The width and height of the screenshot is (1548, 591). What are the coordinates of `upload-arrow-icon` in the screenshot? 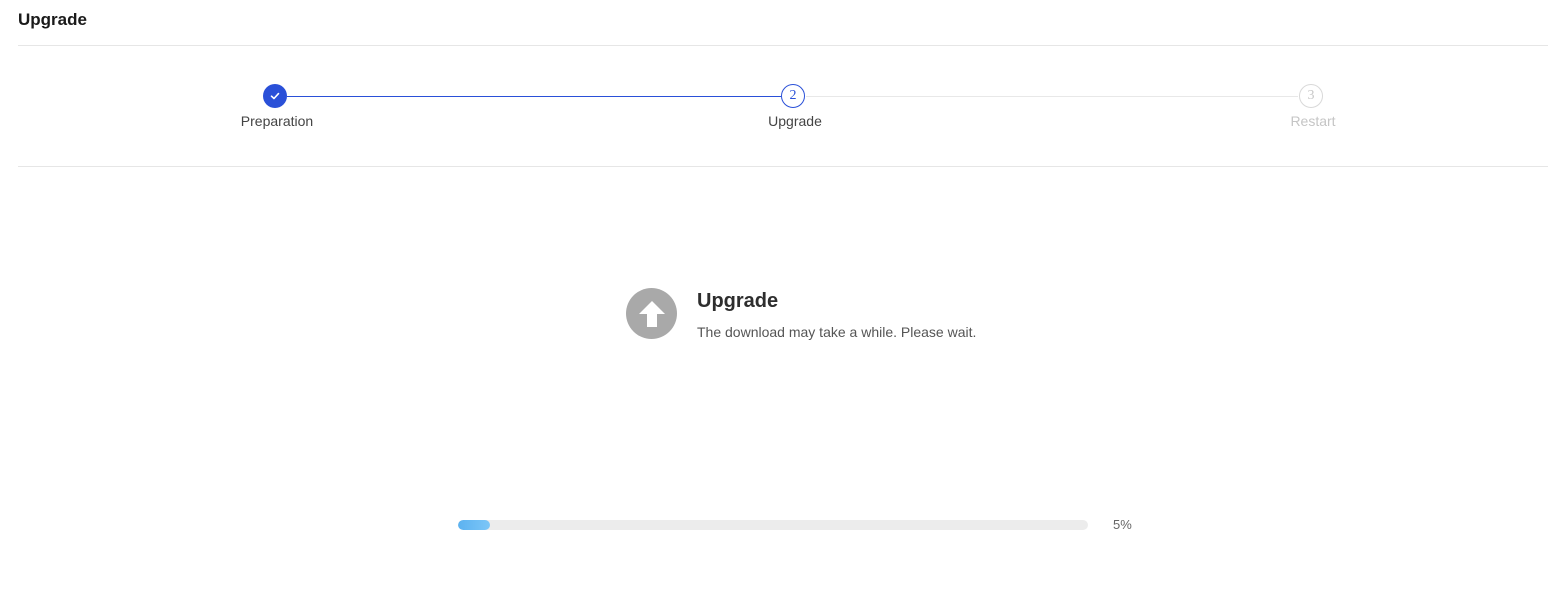 It's located at (651, 313).